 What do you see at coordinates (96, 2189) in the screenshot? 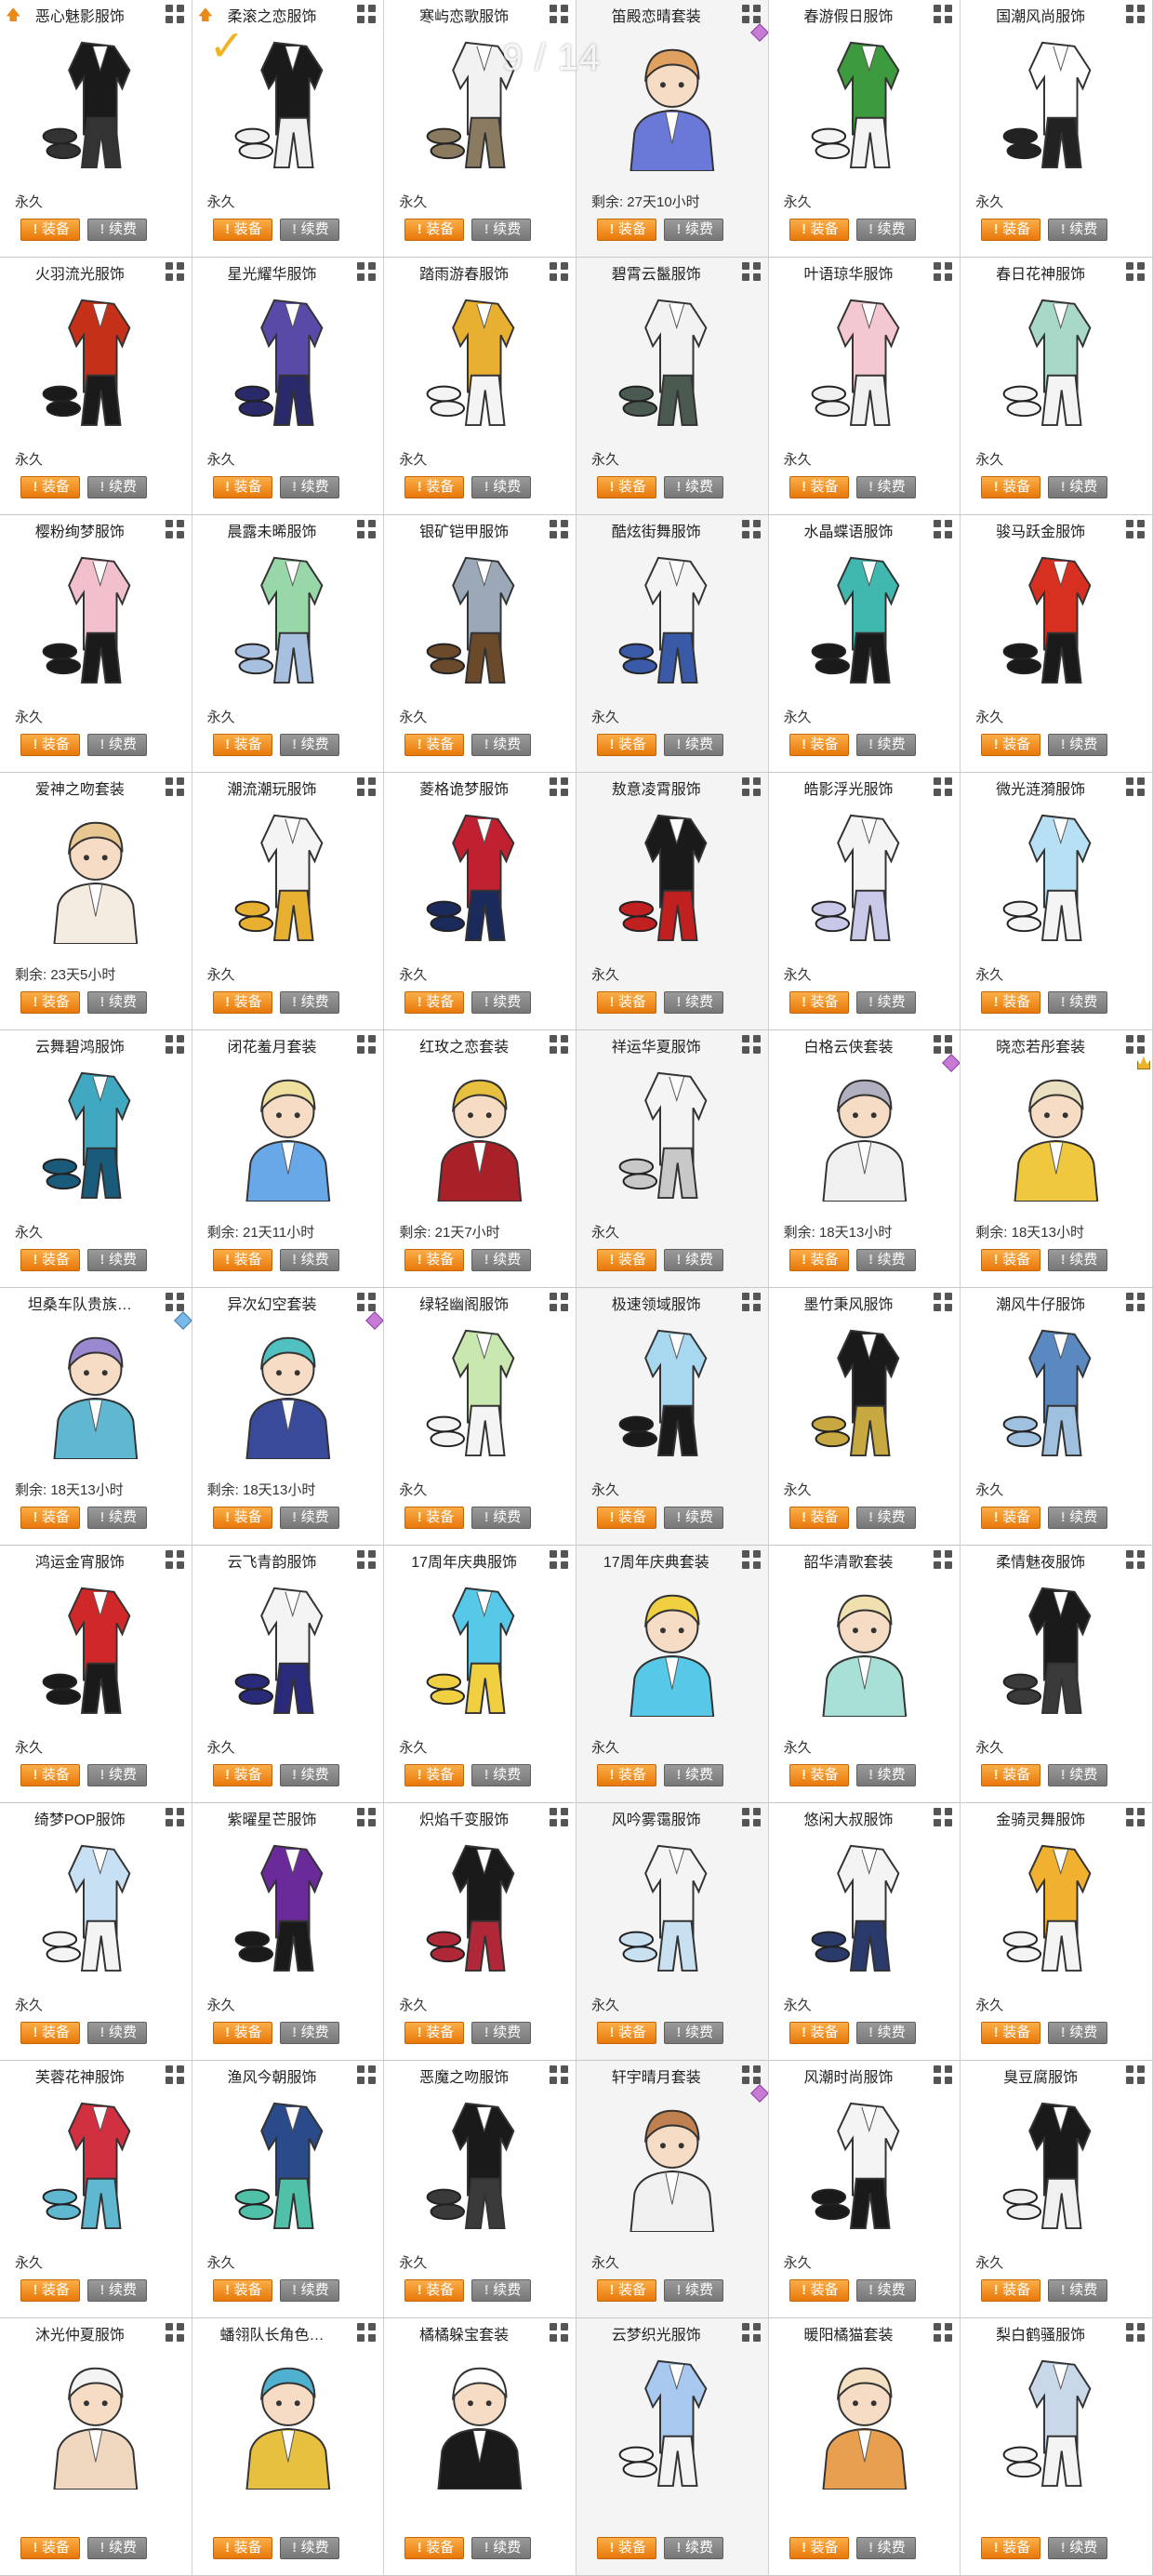
I see `outfit-card: 芙蓉花神服饰永久装备续费` at bounding box center [96, 2189].